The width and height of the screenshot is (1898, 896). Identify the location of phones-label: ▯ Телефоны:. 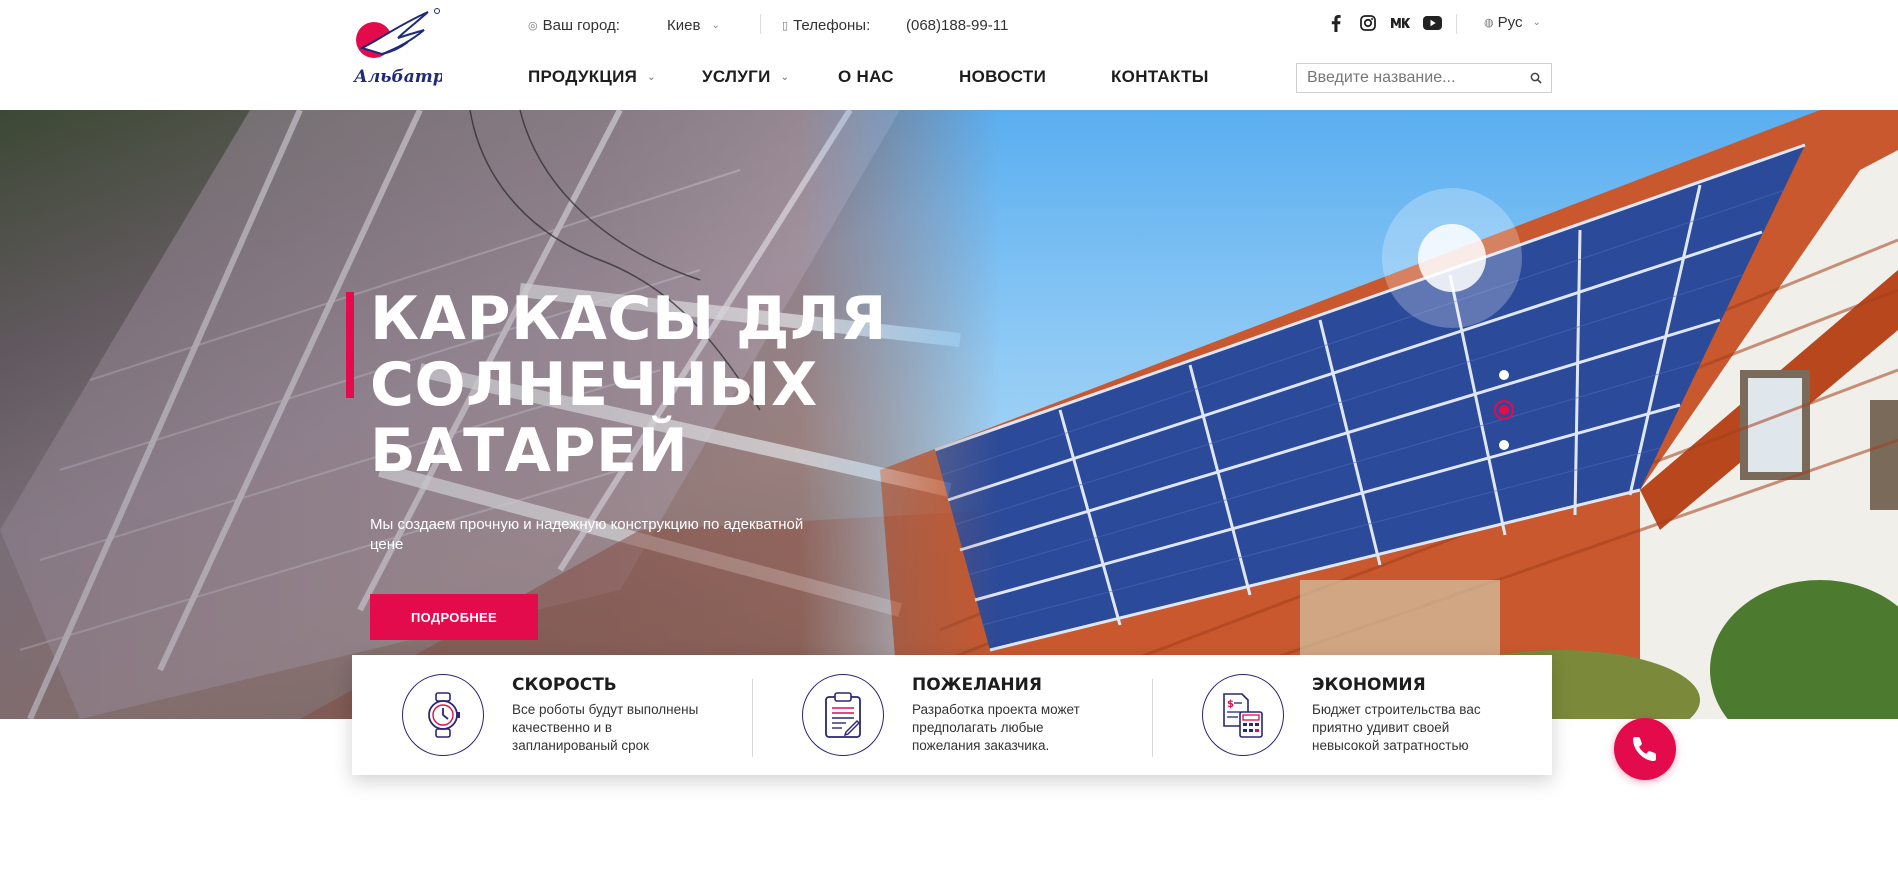
(826, 25).